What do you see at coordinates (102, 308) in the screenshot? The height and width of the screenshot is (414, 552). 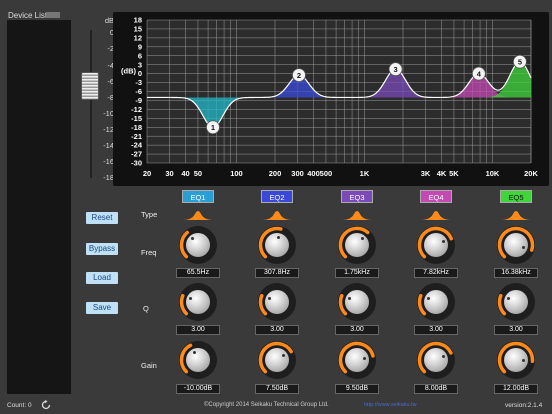 I see `save-button: Save` at bounding box center [102, 308].